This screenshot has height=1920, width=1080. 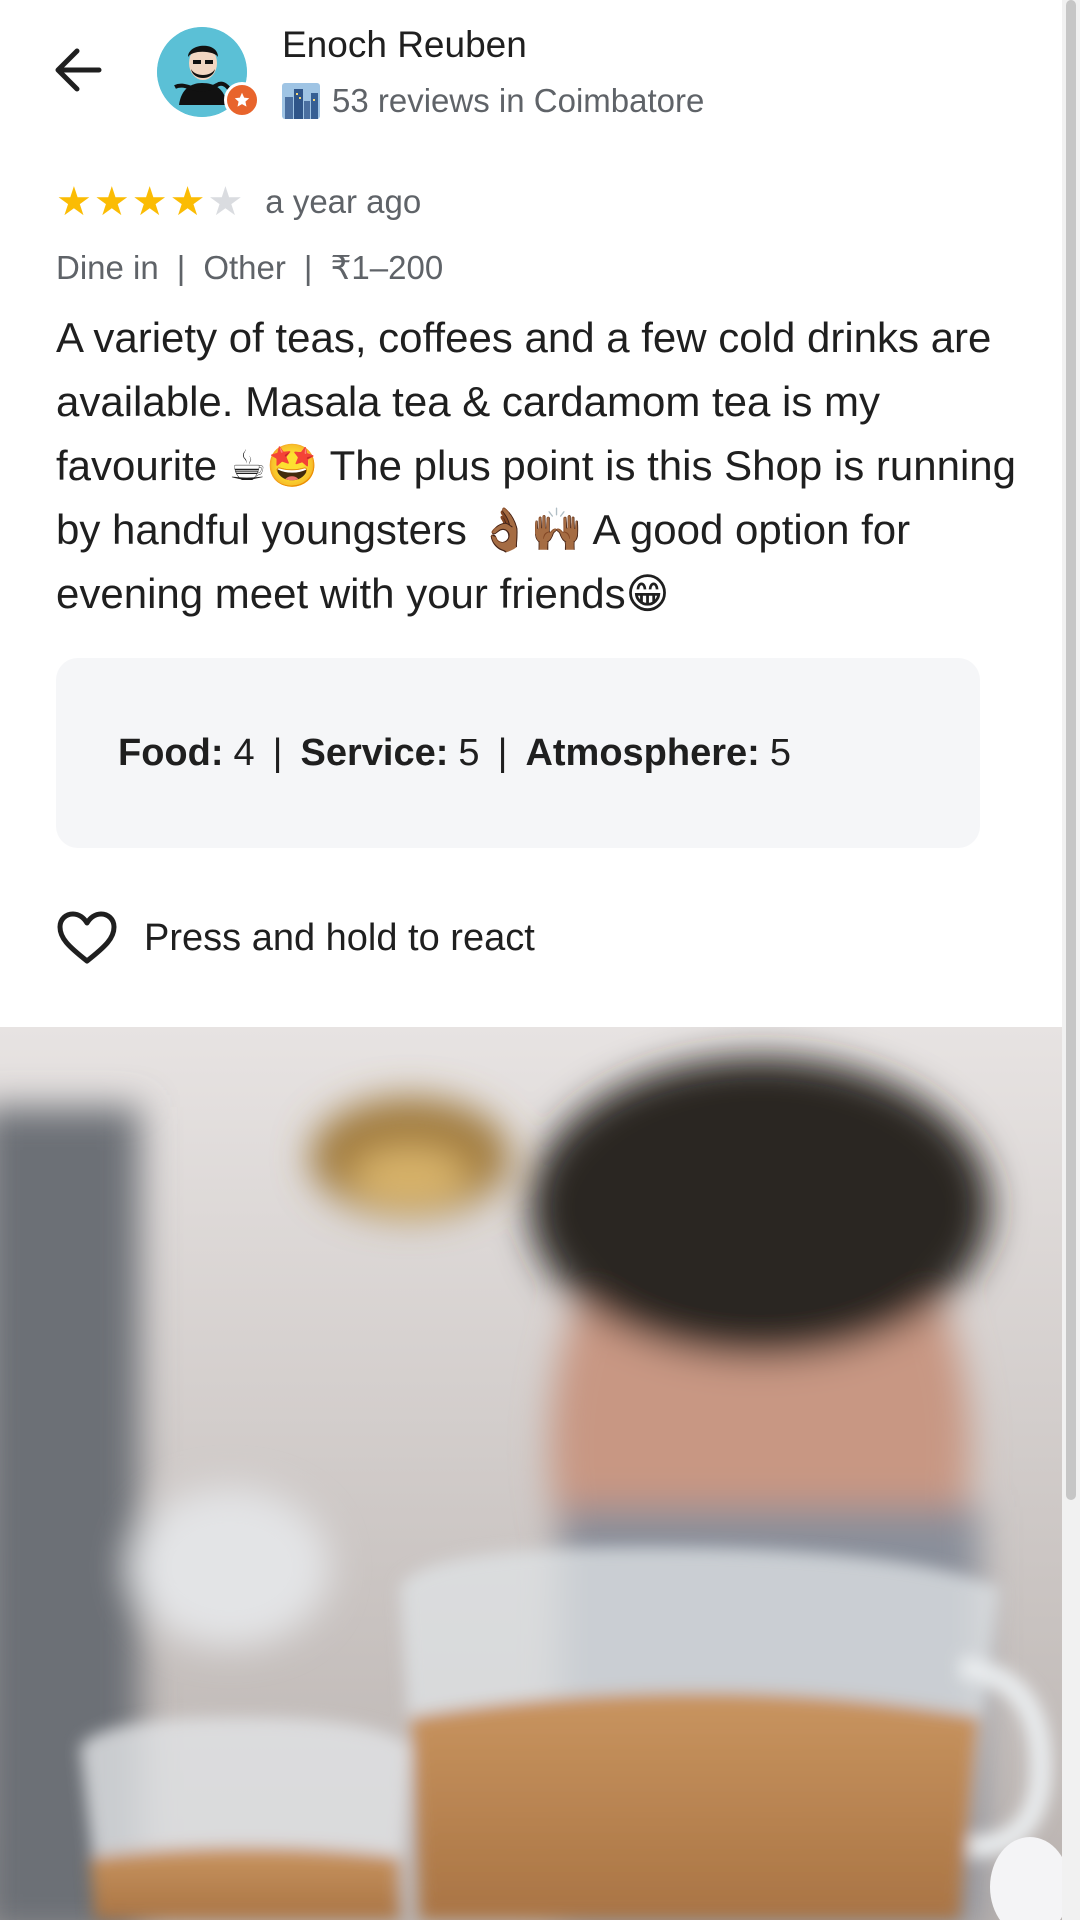 I want to click on atmosphere-value: 5, so click(x=780, y=752).